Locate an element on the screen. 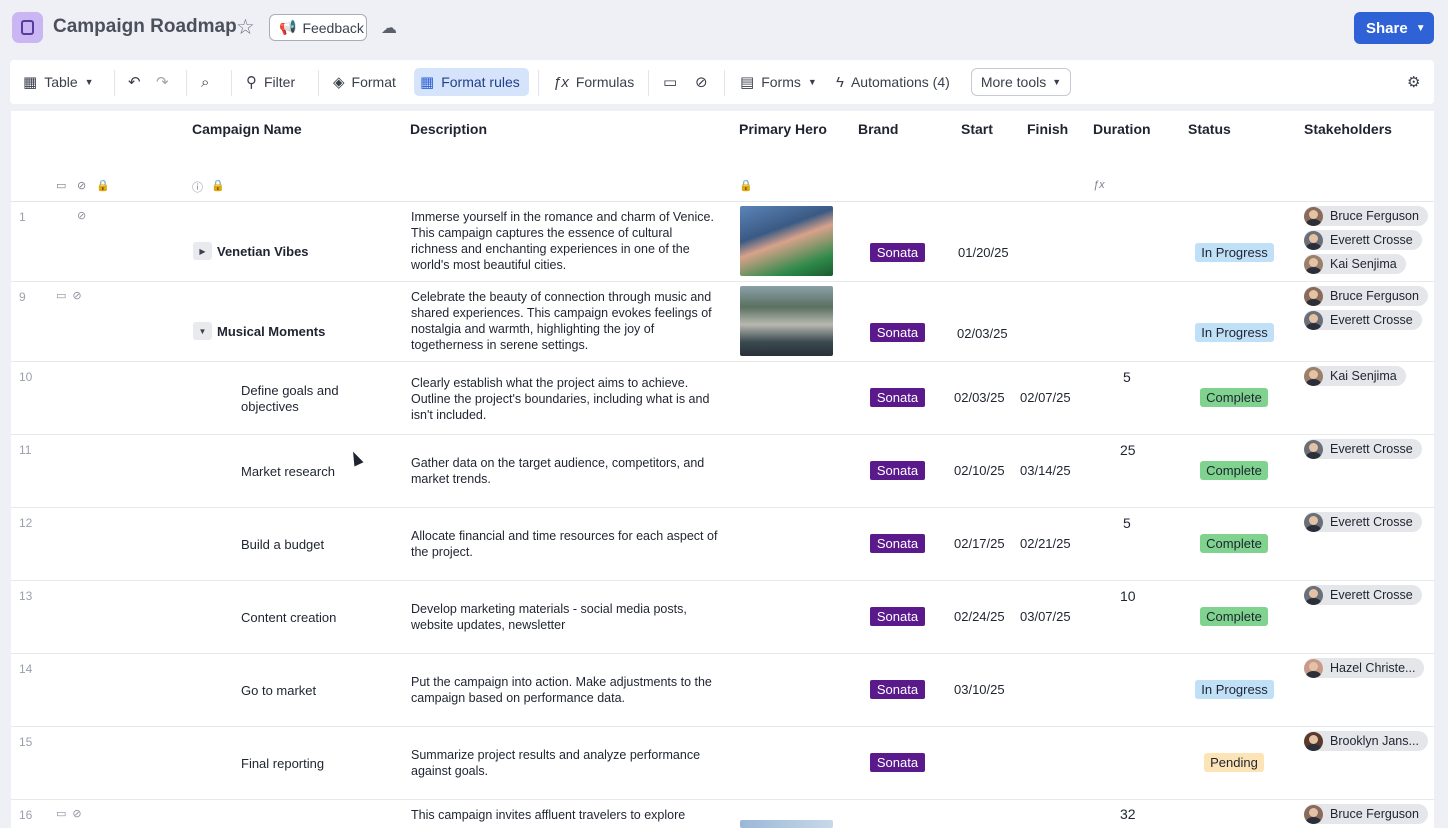  column-header-finish: Finish is located at coordinates (1047, 129).